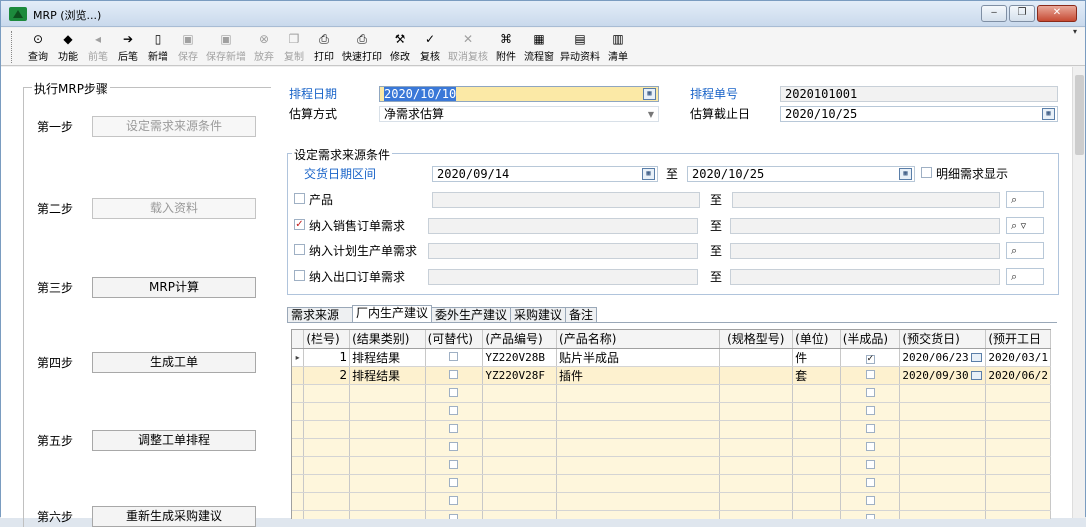 The width and height of the screenshot is (1086, 527). Describe the element at coordinates (294, 46) in the screenshot. I see `toolbar-button-copy: ❐ 复制` at that location.